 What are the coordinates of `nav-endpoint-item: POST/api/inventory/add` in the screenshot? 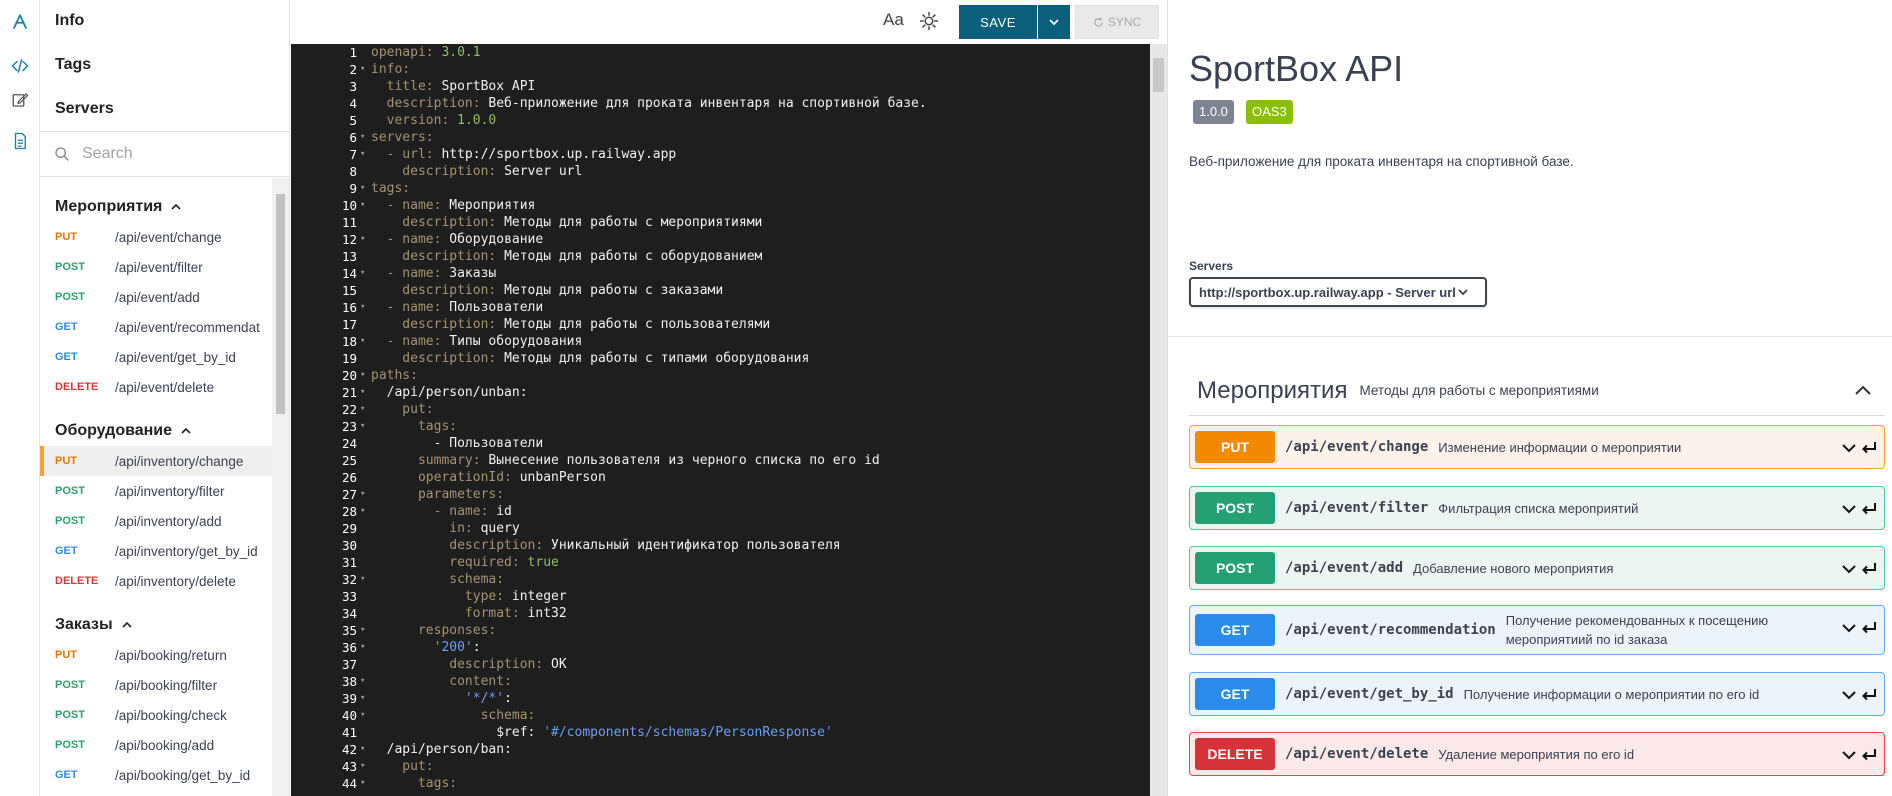 It's located at (156, 521).